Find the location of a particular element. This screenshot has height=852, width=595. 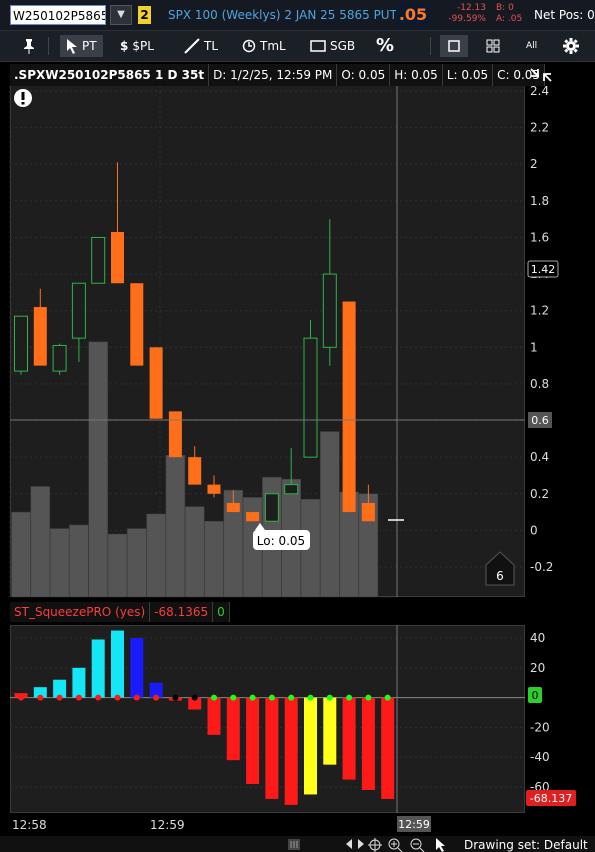

cursor-arrow-icon is located at coordinates (440, 845).